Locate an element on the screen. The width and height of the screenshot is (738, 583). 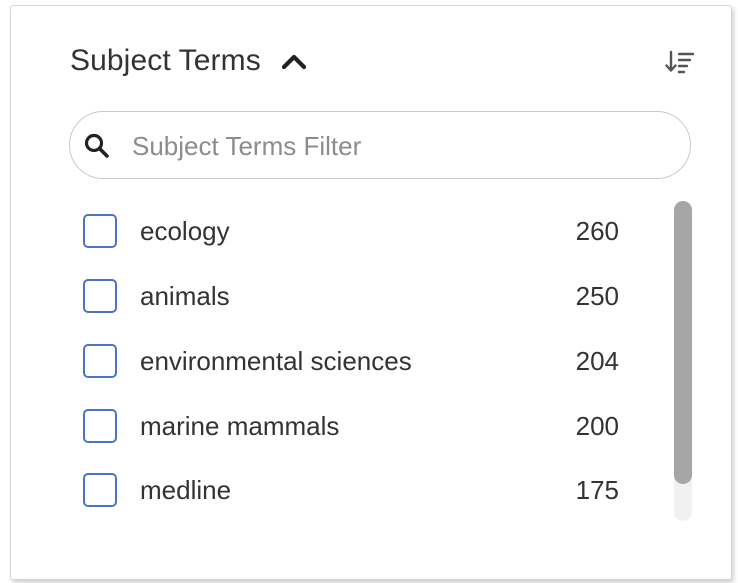
subject-terms-search-box is located at coordinates (380, 145).